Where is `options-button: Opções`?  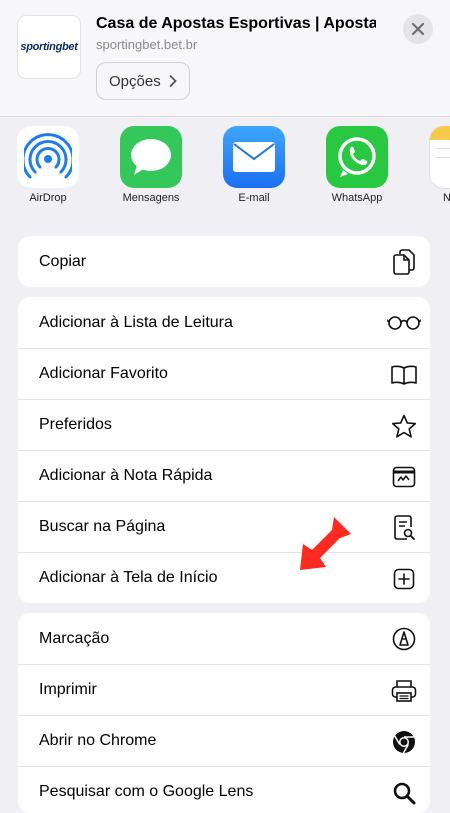
options-button: Opções is located at coordinates (143, 81).